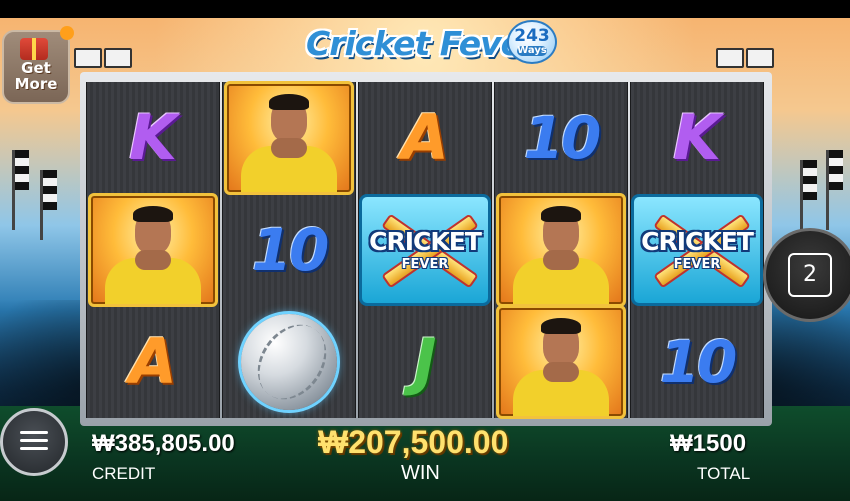 The width and height of the screenshot is (850, 501). I want to click on gift-icon, so click(34, 49).